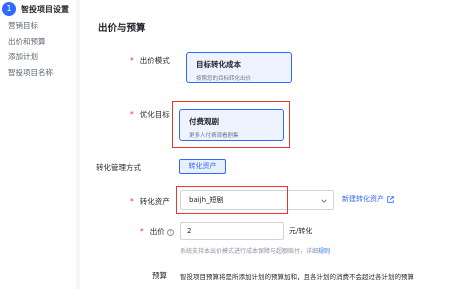  I want to click on conversion-asset-tab-button: 转化资产, so click(202, 166).